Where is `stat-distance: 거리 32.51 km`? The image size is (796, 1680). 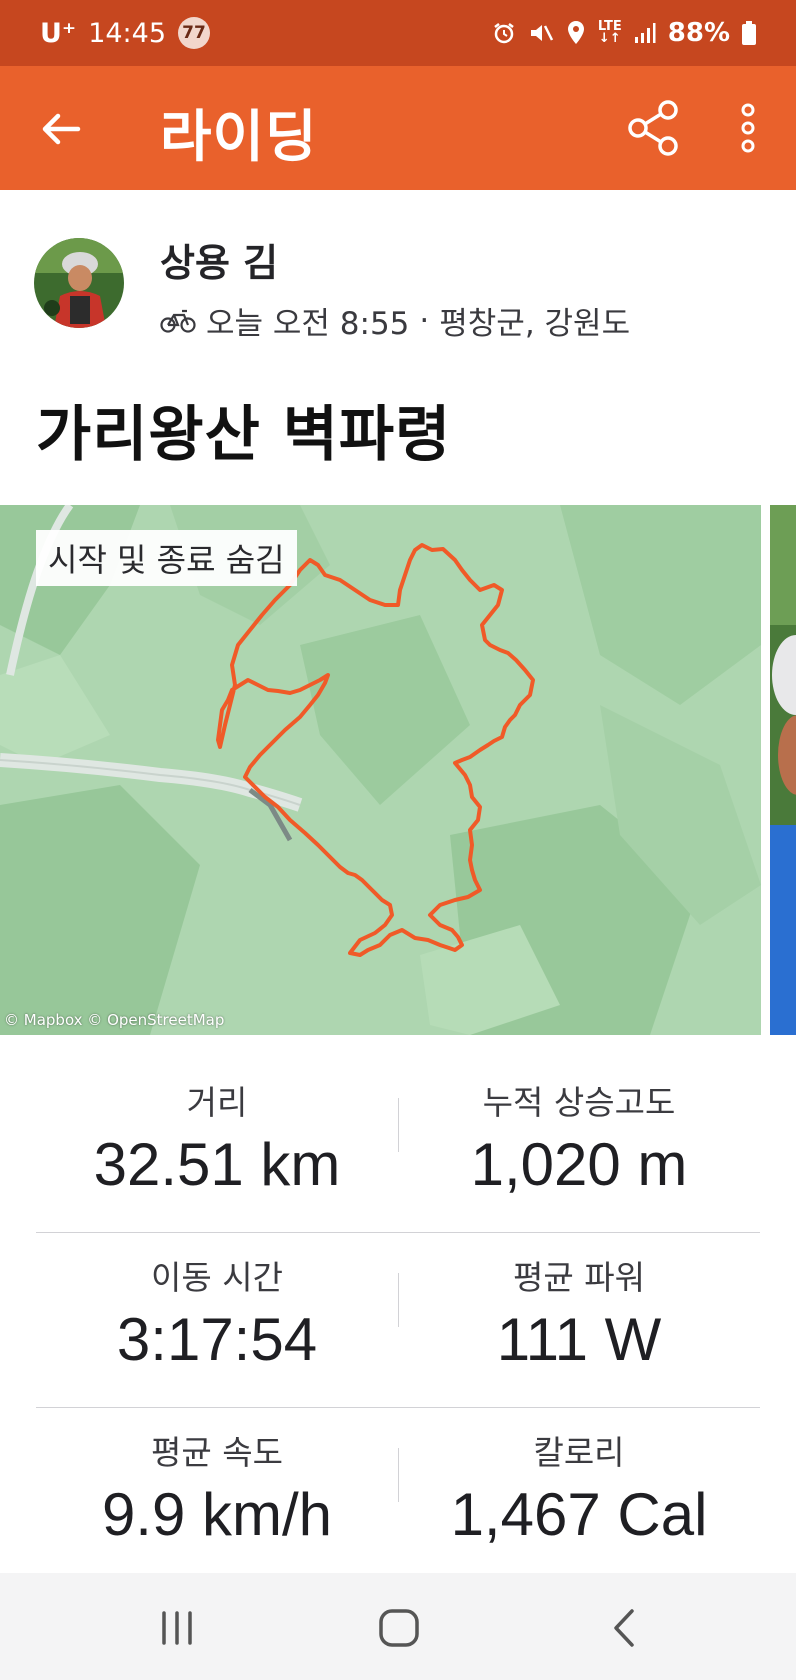
stat-distance: 거리 32.51 km is located at coordinates (217, 1137).